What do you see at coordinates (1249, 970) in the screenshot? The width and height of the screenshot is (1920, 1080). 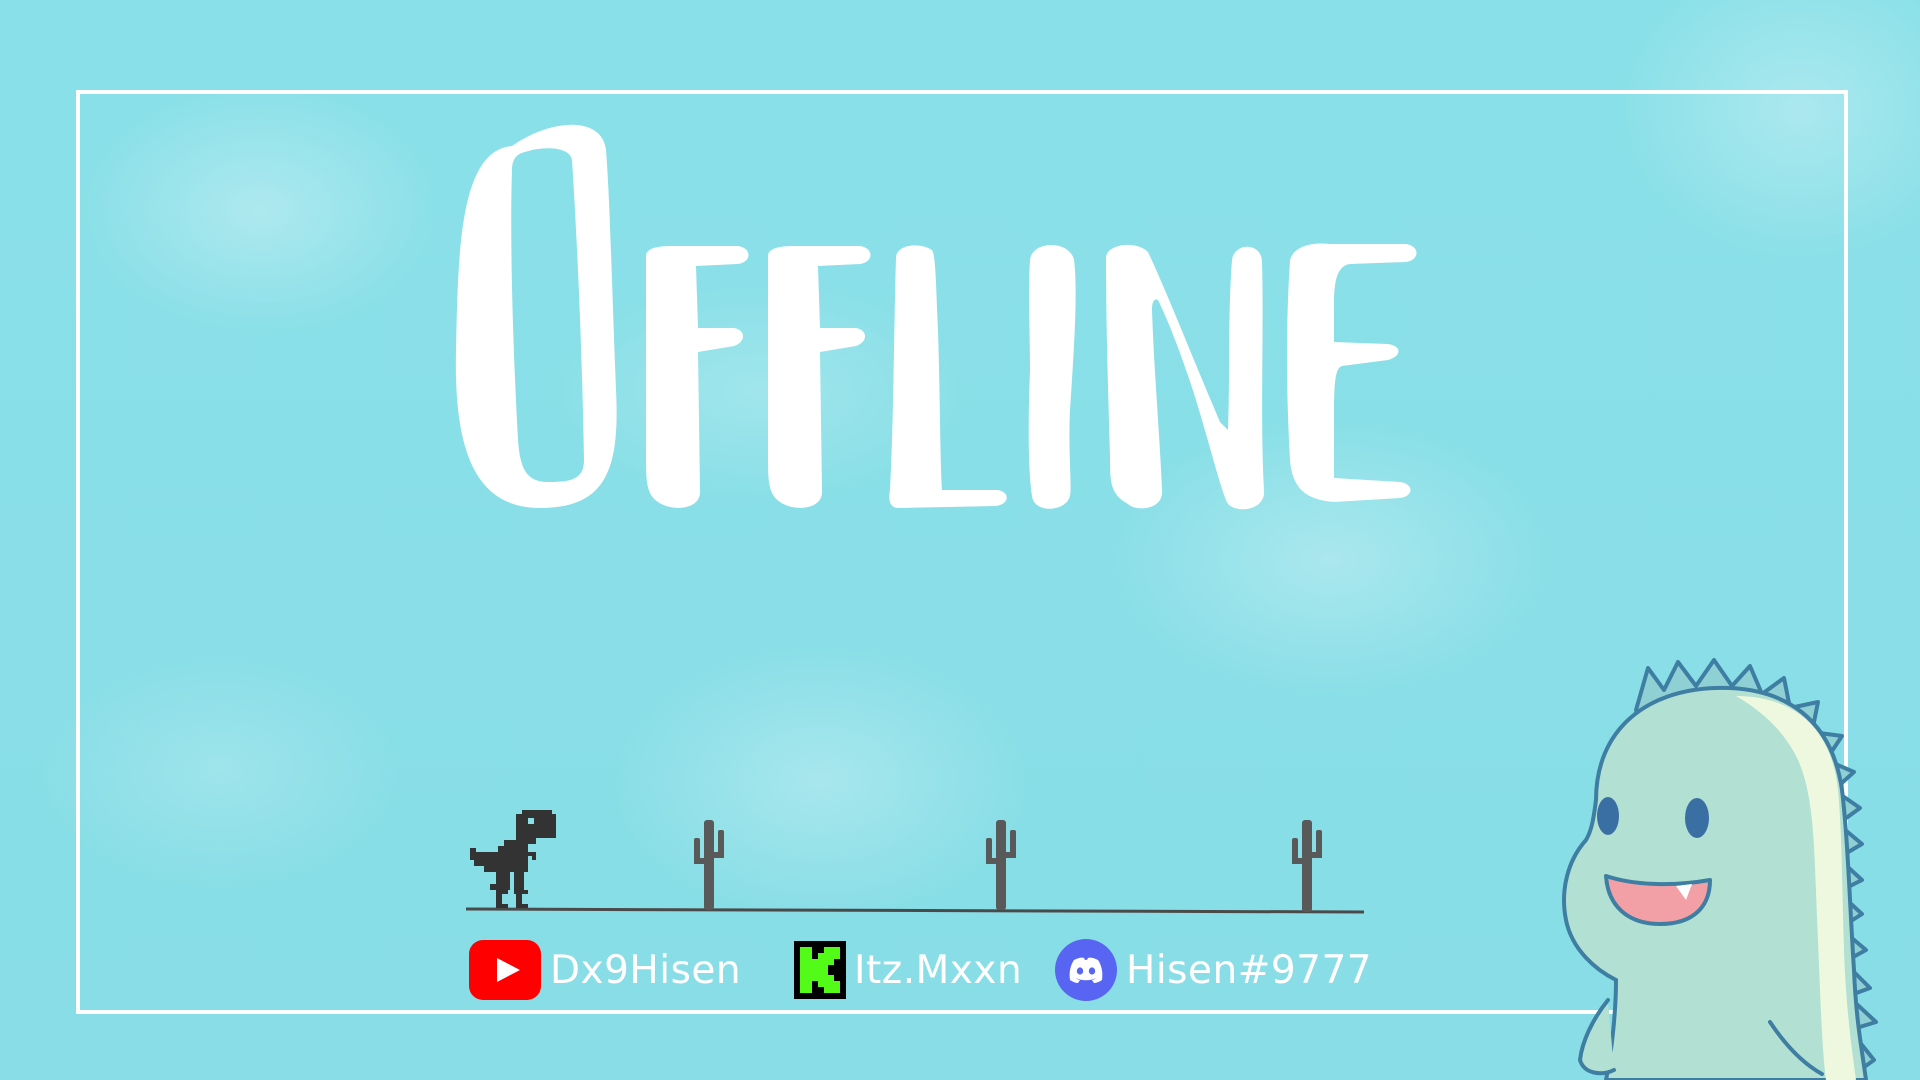 I see `discord-handle: Hisen#9777` at bounding box center [1249, 970].